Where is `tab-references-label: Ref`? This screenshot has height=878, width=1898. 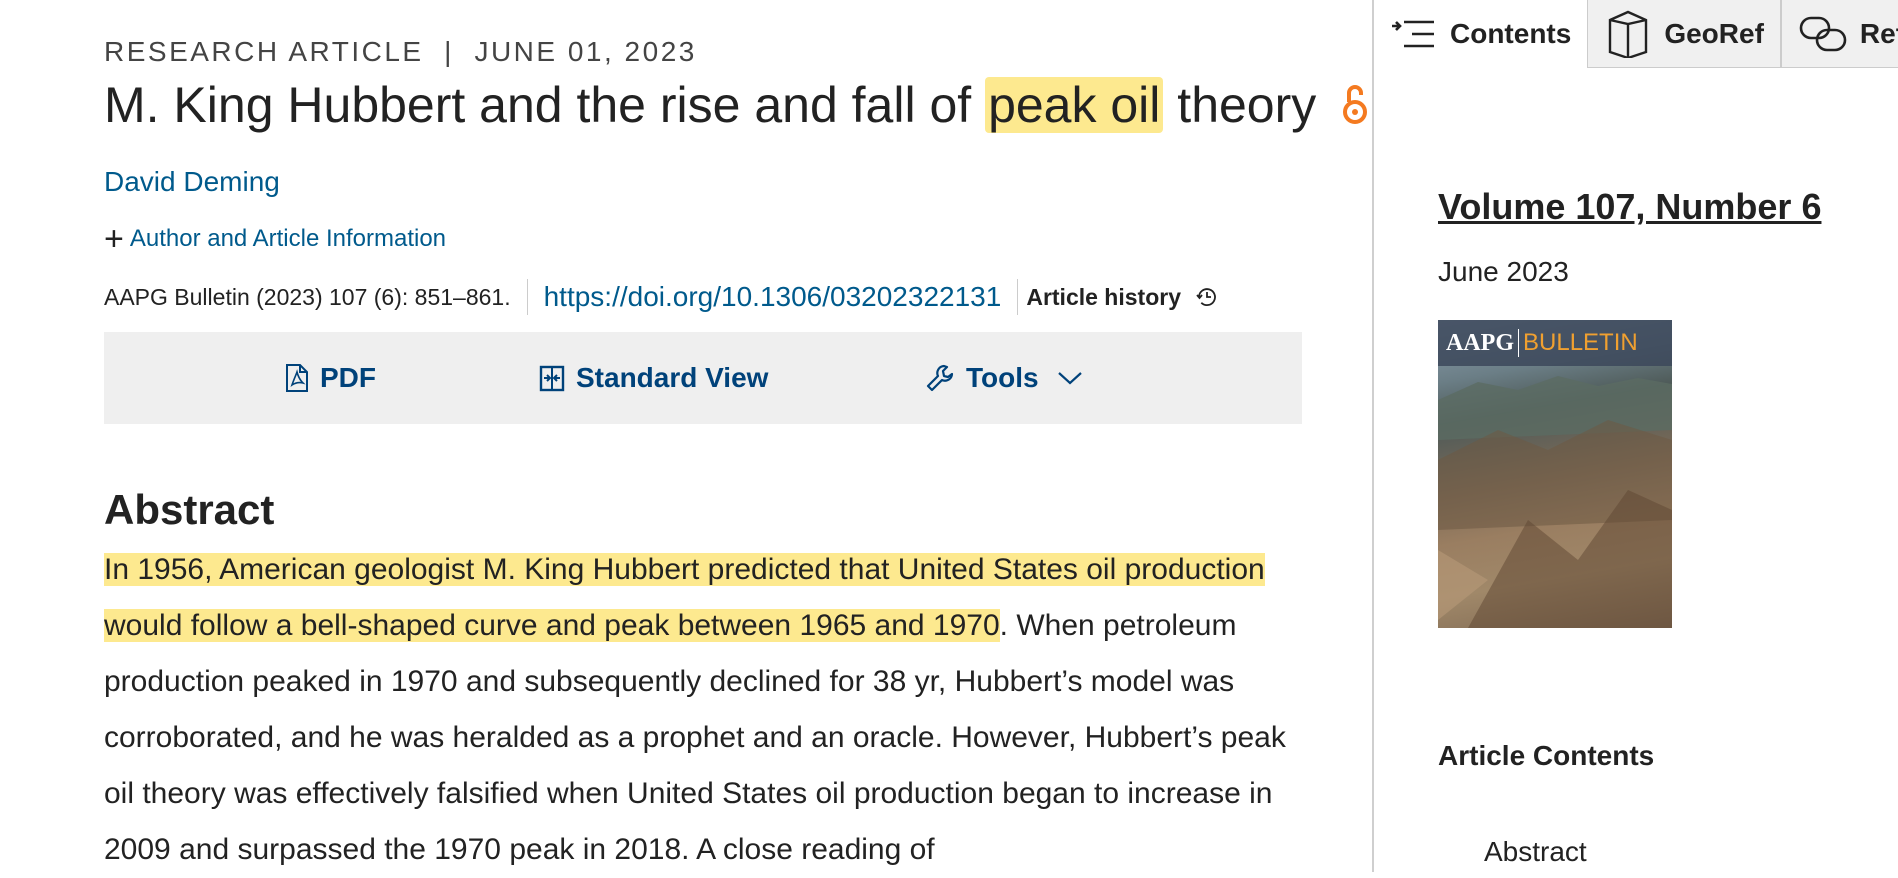
tab-references-label: Ref is located at coordinates (1878, 33).